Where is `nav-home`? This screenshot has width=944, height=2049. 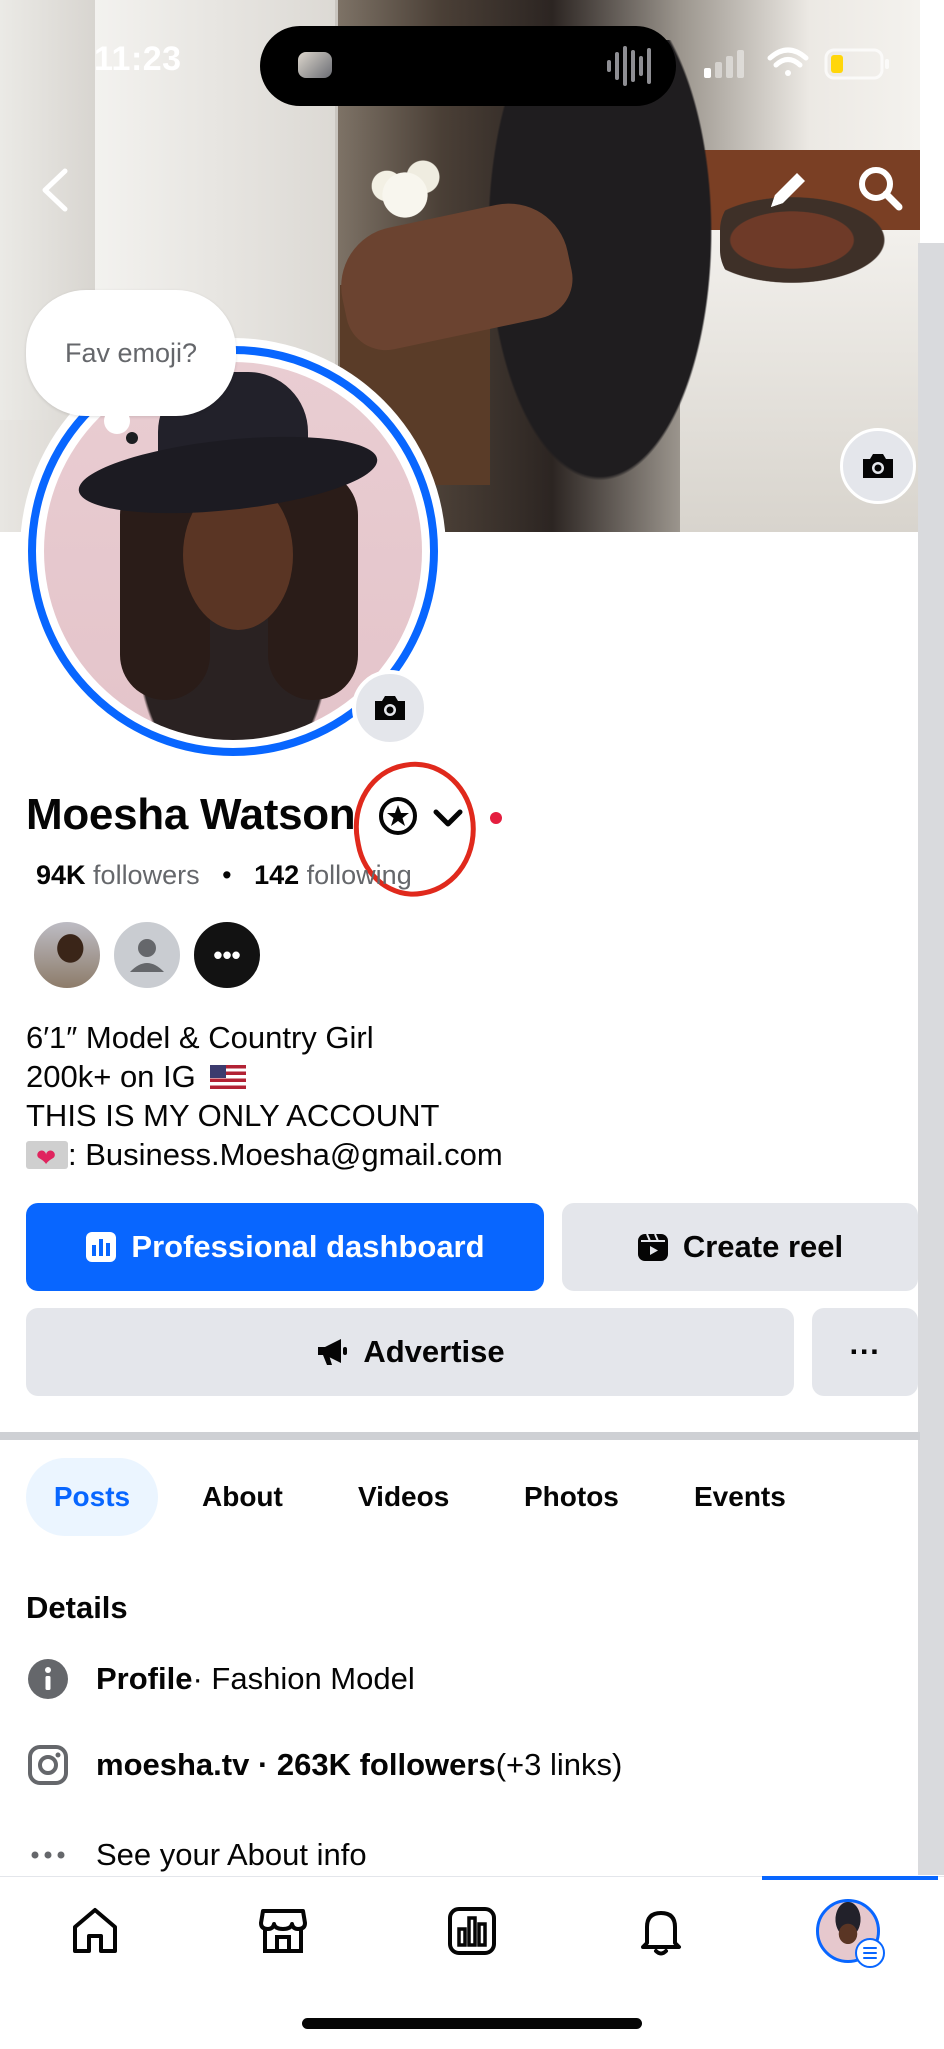
nav-home is located at coordinates (95, 1931).